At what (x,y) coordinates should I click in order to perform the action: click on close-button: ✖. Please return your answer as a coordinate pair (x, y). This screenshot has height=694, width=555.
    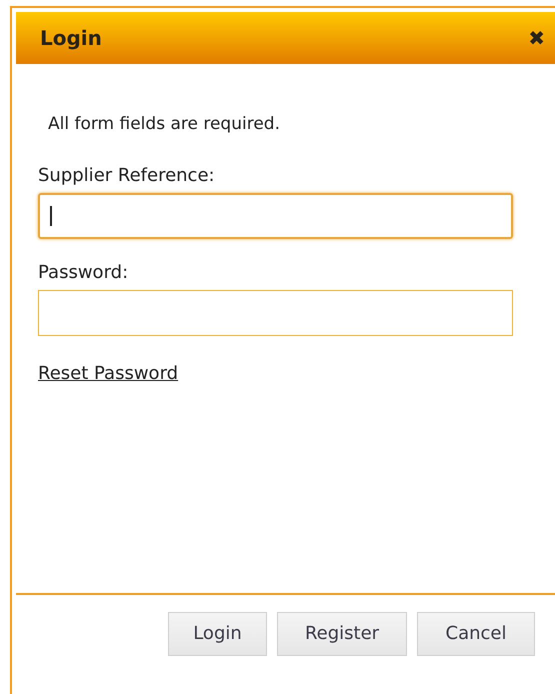
    Looking at the image, I should click on (536, 38).